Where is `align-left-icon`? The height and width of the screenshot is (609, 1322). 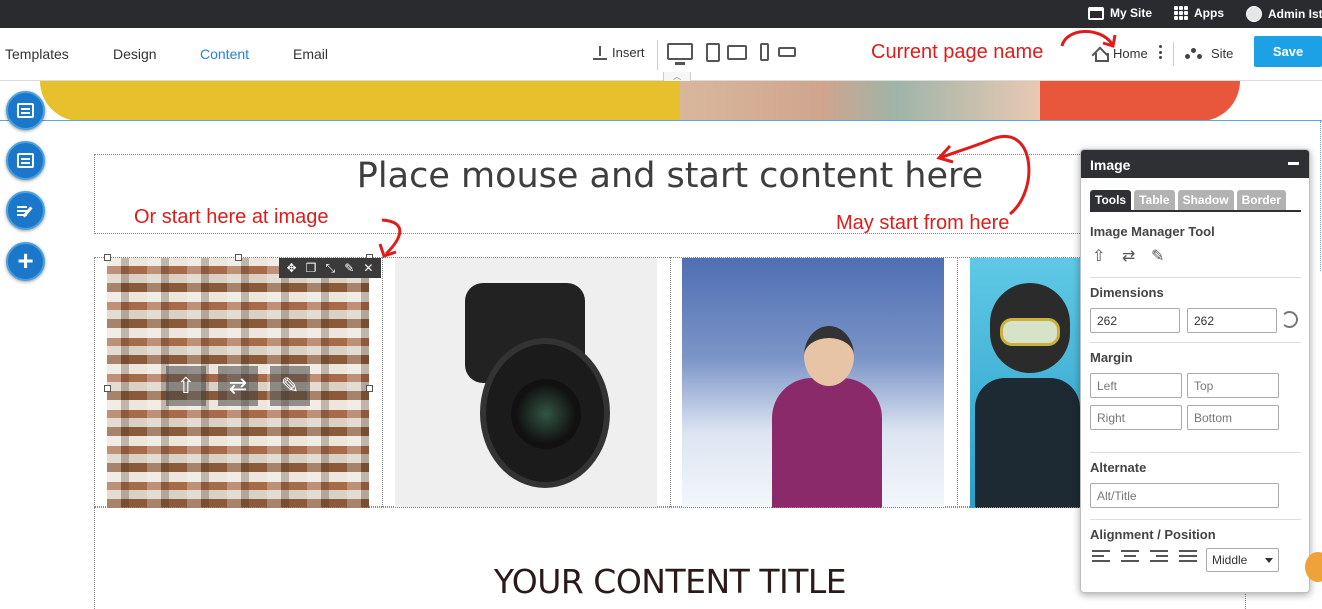
align-left-icon is located at coordinates (1101, 557).